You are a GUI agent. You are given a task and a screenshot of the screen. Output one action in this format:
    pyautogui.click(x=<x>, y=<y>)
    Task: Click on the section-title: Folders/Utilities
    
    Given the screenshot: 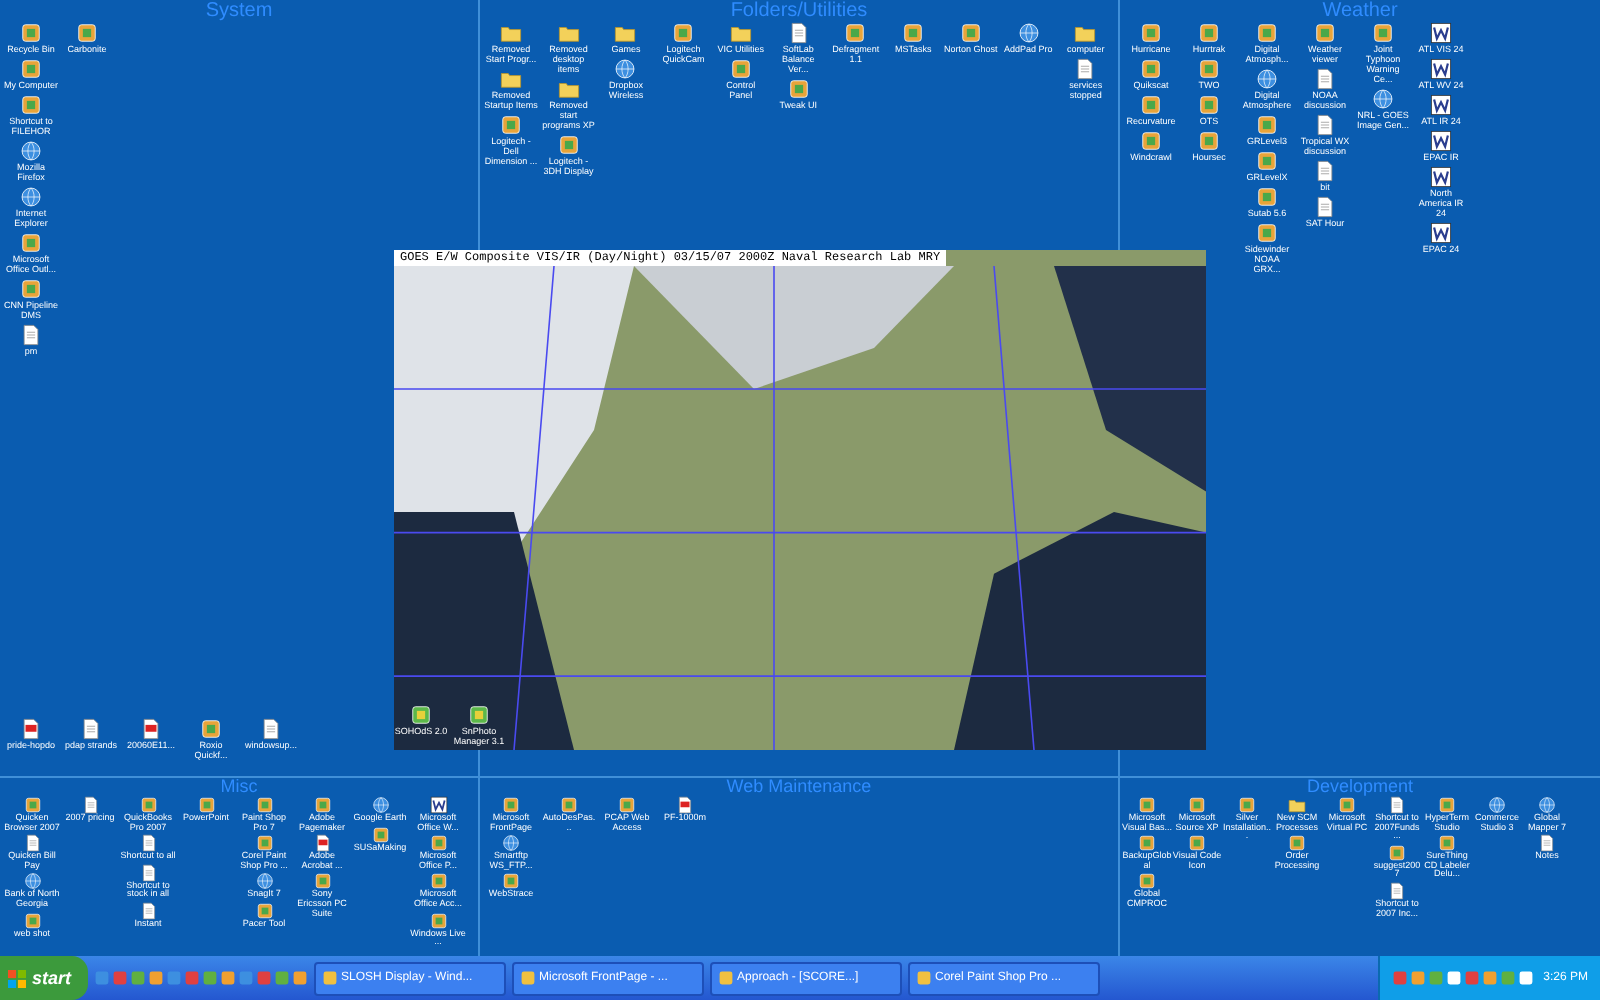 What is the action you would take?
    pyautogui.click(x=799, y=11)
    